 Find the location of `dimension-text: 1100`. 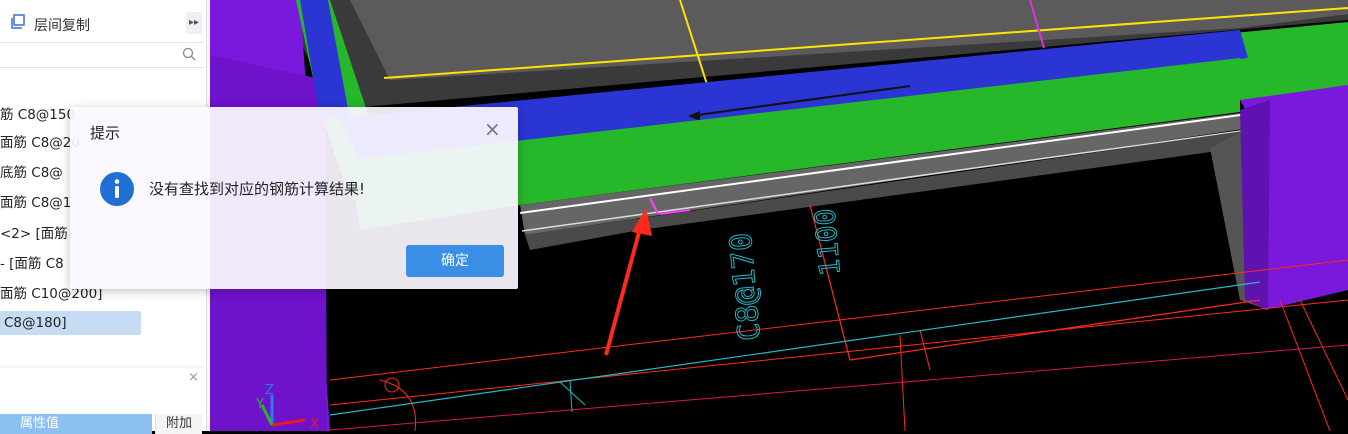

dimension-text: 1100 is located at coordinates (827, 242).